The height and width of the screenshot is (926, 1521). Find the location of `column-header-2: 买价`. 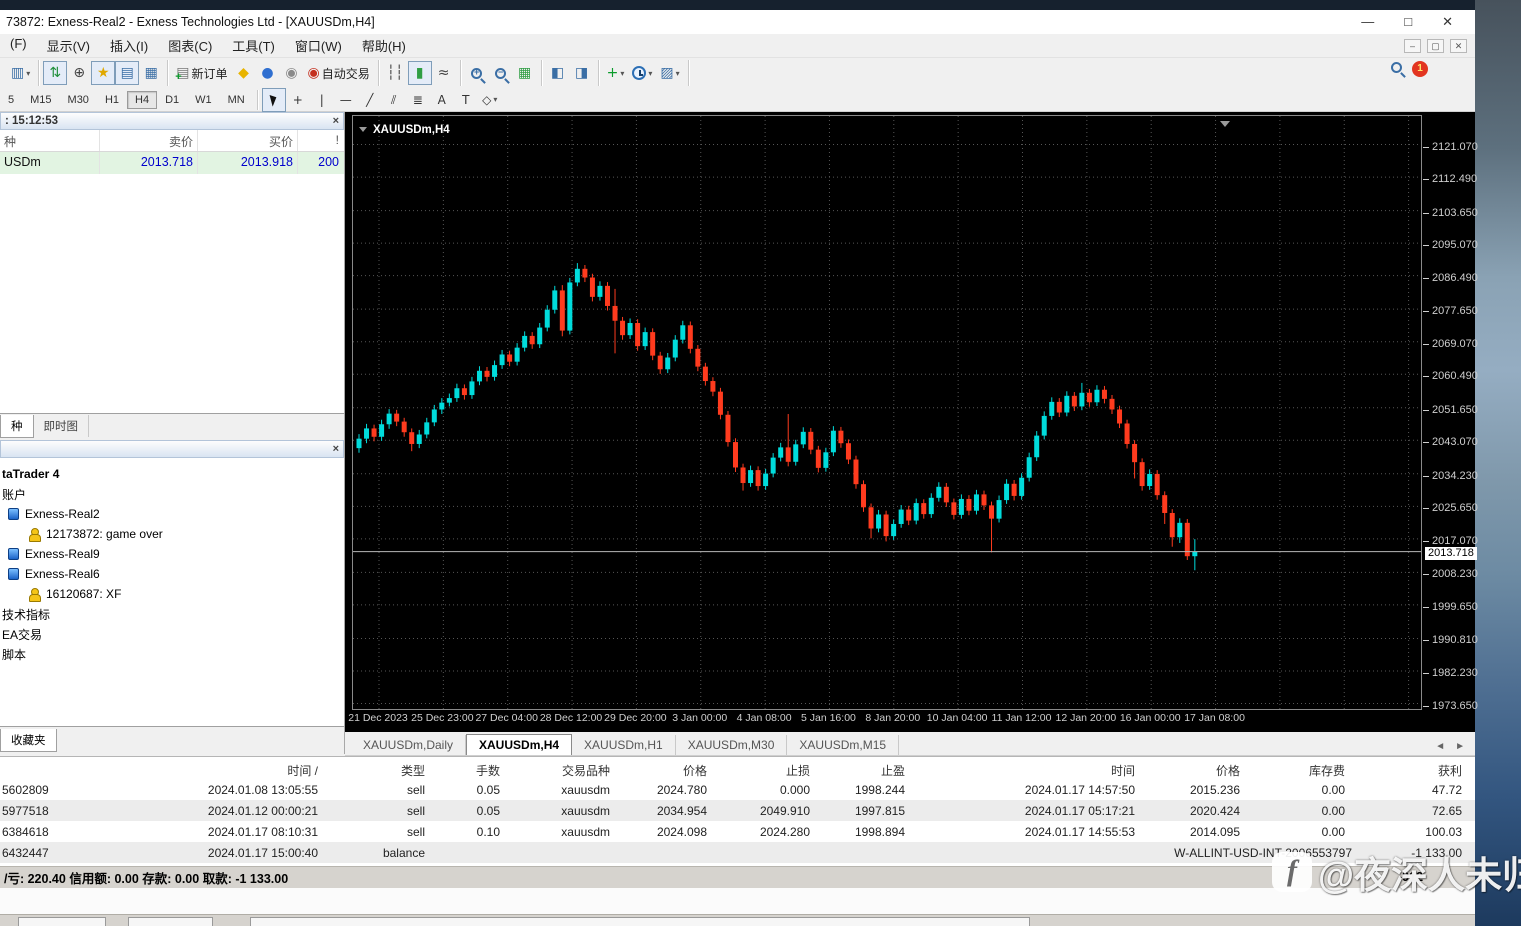

column-header-2: 买价 is located at coordinates (248, 140).